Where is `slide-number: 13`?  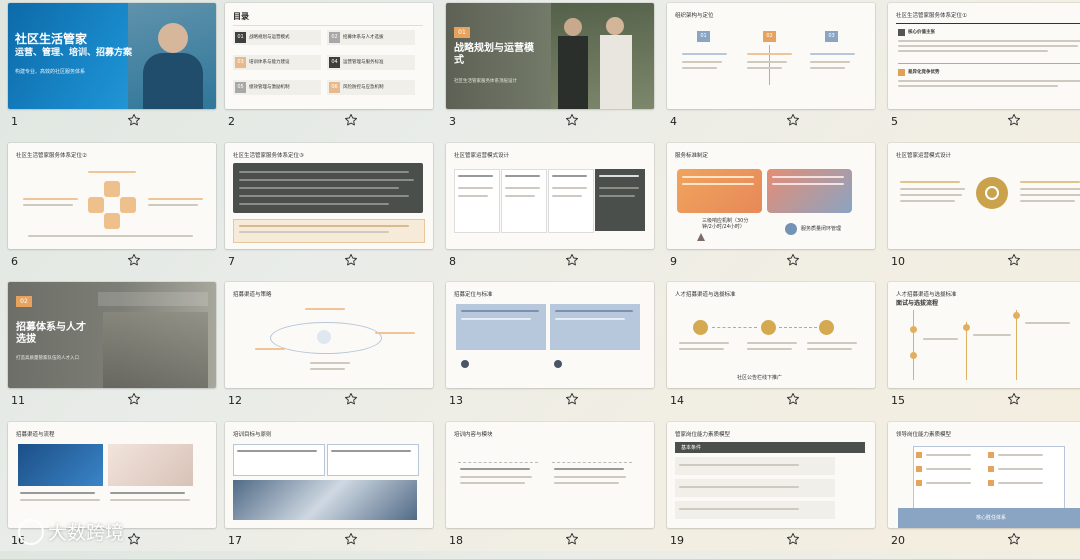
slide-number: 13 is located at coordinates (456, 400).